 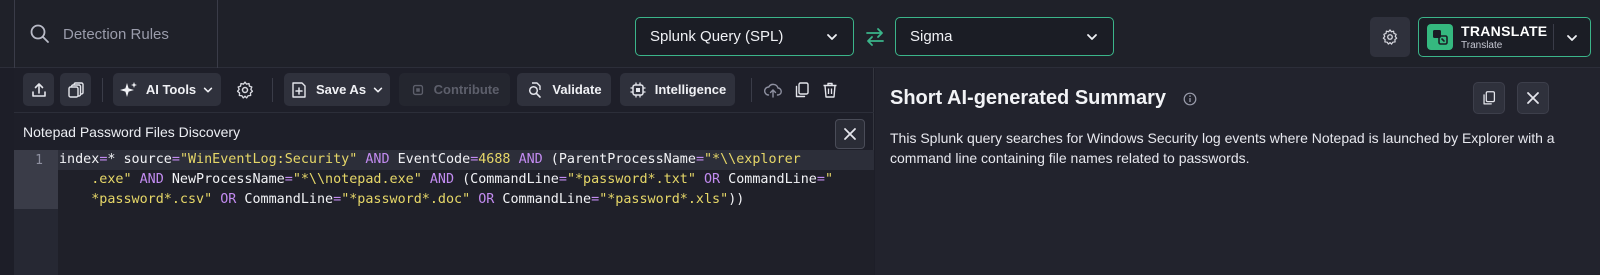 What do you see at coordinates (39, 33) in the screenshot?
I see `search-icon` at bounding box center [39, 33].